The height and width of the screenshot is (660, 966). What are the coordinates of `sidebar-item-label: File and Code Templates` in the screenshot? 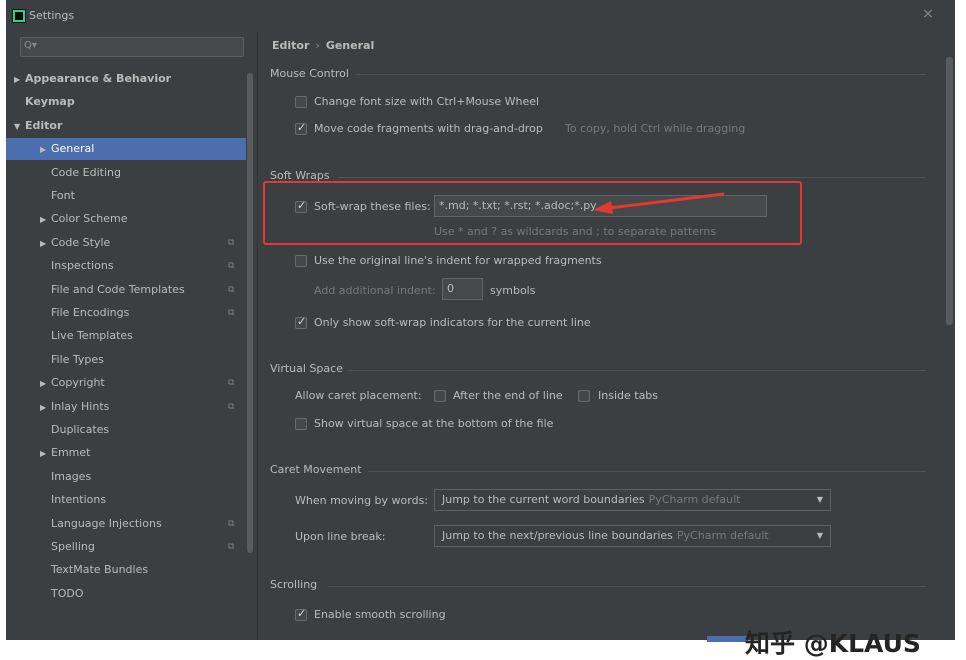 It's located at (118, 289).